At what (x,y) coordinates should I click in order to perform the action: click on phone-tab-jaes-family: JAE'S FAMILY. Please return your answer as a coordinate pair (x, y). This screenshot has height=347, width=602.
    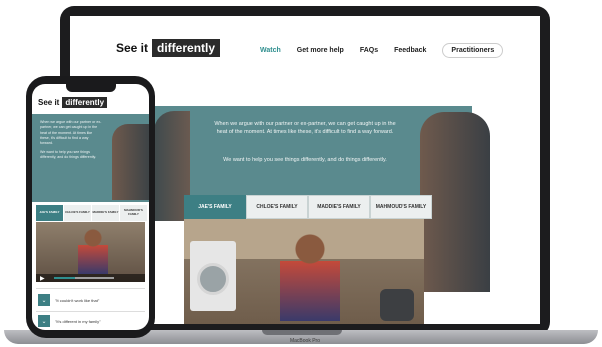
    Looking at the image, I should click on (49, 213).